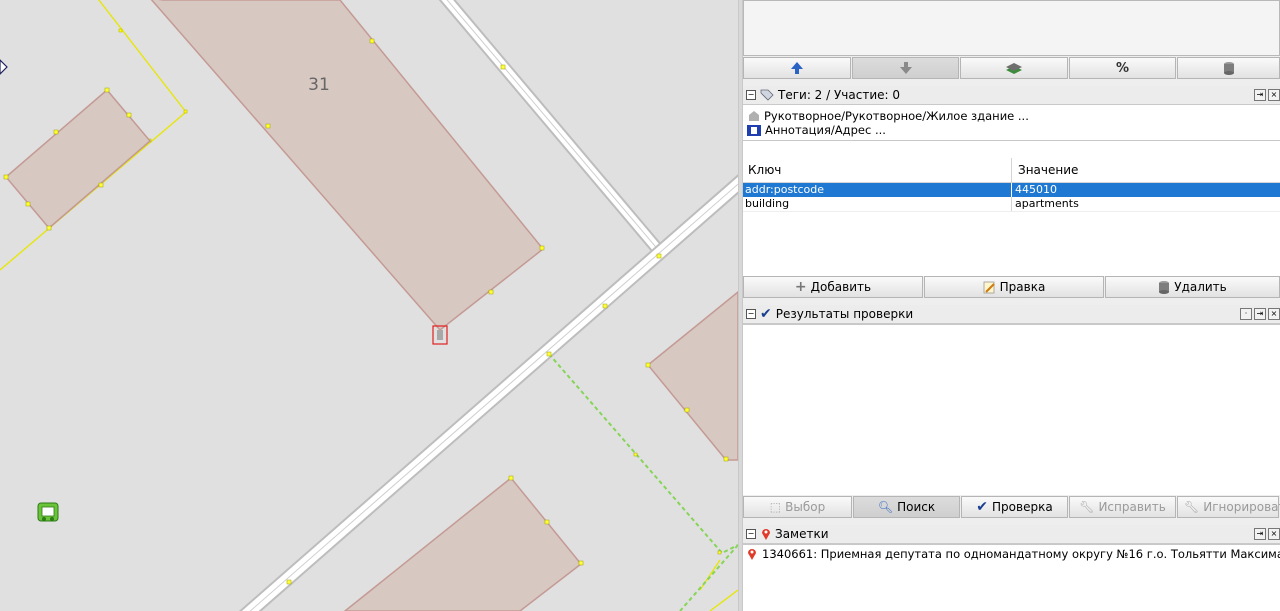  I want to click on relation-list-area, so click(1011, 28).